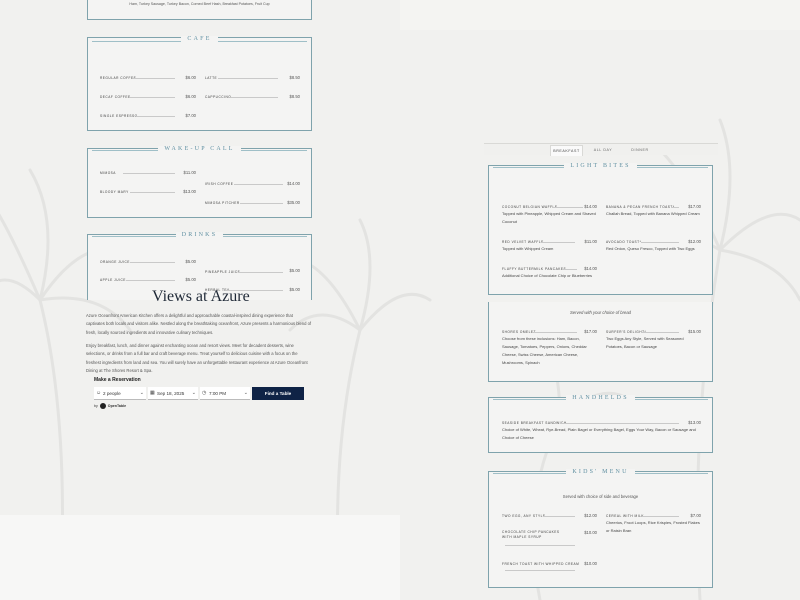 The width and height of the screenshot is (800, 600). I want to click on menu-item-name: REGULAR COFFEE, so click(118, 78).